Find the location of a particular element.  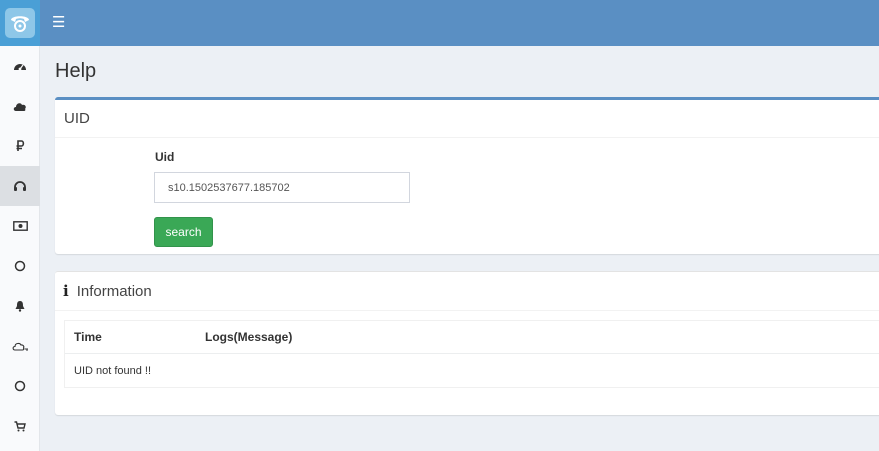

sidebar-item-ruble is located at coordinates (20, 146).